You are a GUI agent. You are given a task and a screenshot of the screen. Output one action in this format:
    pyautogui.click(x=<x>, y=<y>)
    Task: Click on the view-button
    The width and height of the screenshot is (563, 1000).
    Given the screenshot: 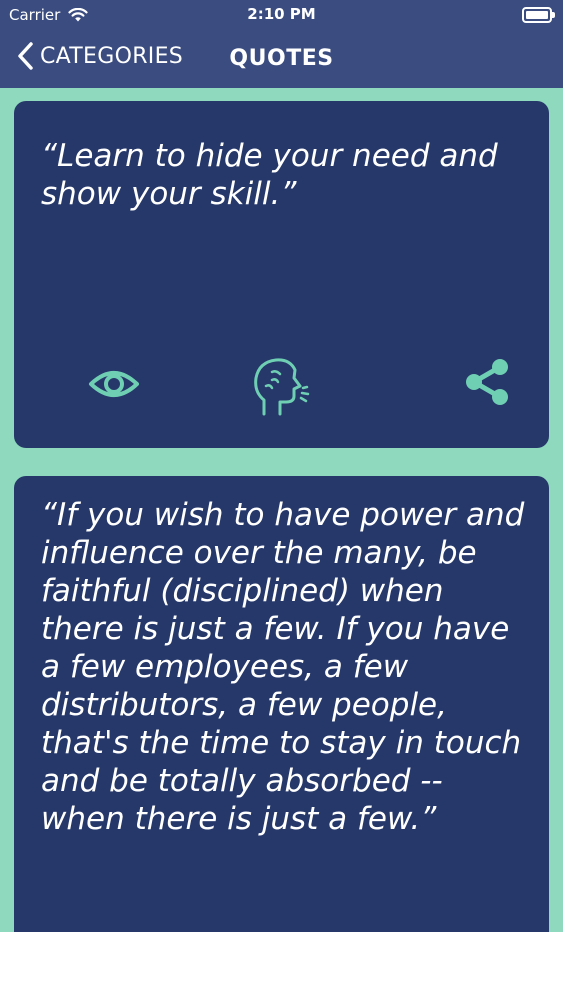 What is the action you would take?
    pyautogui.click(x=114, y=384)
    